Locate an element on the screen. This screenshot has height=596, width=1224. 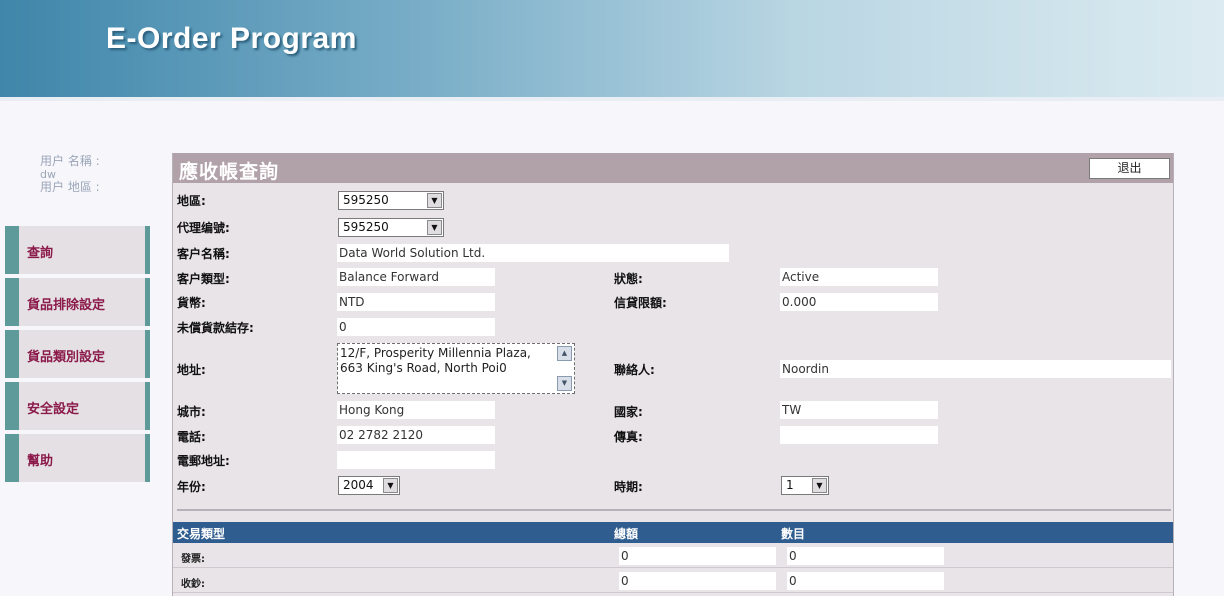
fax-label: 傳真: is located at coordinates (628, 437).